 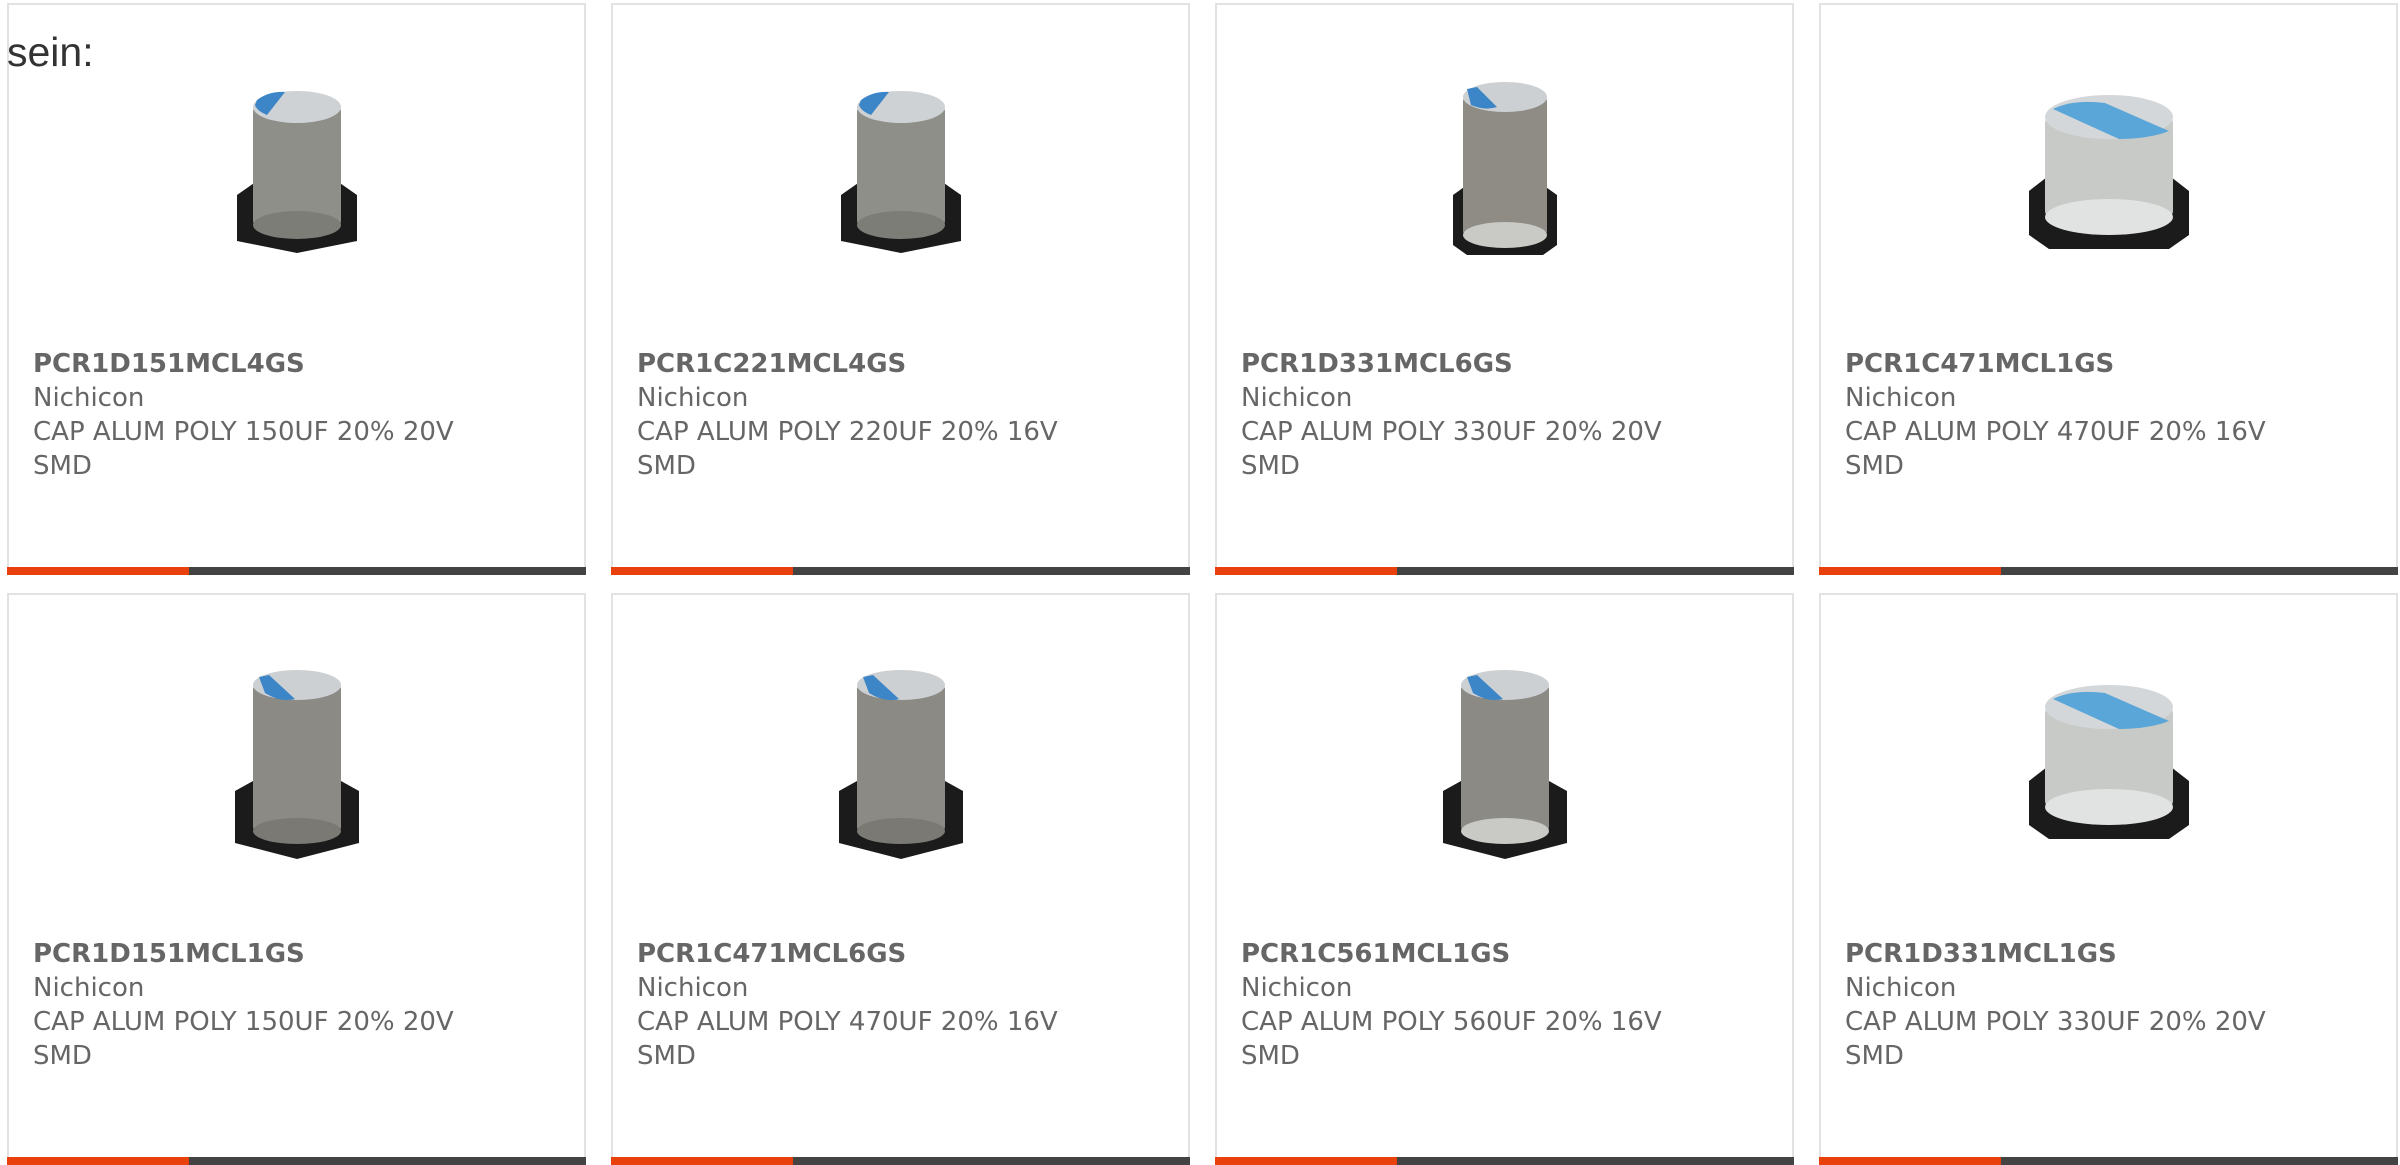 I want to click on part-number-link: PCR1C471MCL6GS, so click(x=902, y=954).